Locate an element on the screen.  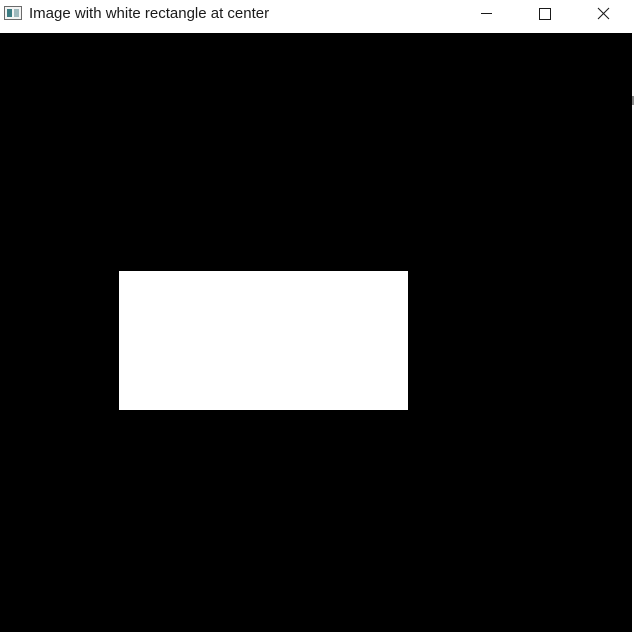
minimize-button is located at coordinates (486, 14).